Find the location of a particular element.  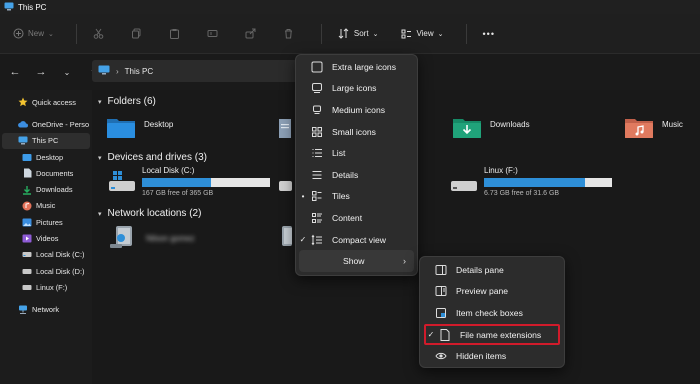

sidebar-item-this-pc: This PC is located at coordinates (46, 140).